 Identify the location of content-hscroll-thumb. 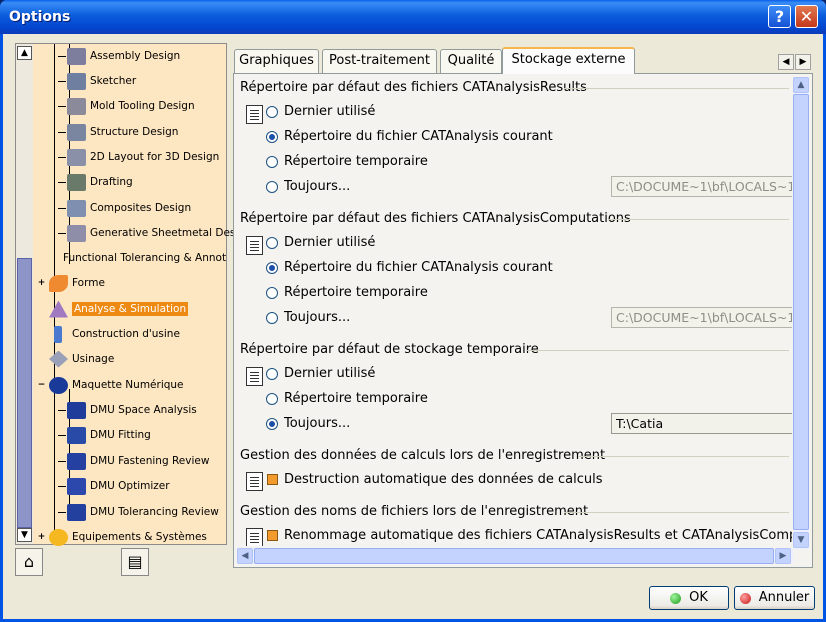
(514, 556).